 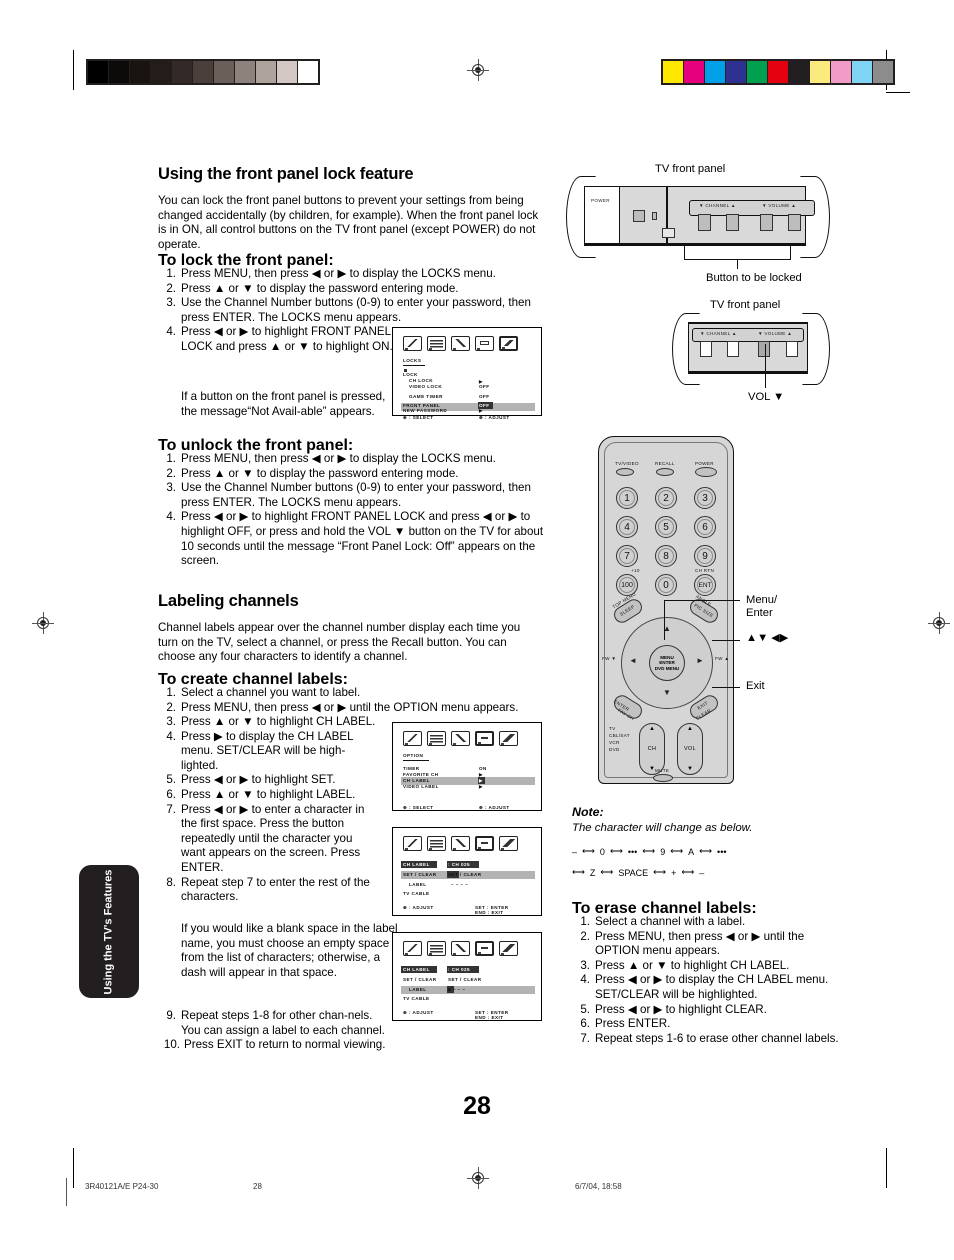 What do you see at coordinates (732, 851) in the screenshot?
I see `character-sequence-row-1: – ⟷ 0 ⟷ ••• ⟷ 9 ⟷ A ⟷ •••` at bounding box center [732, 851].